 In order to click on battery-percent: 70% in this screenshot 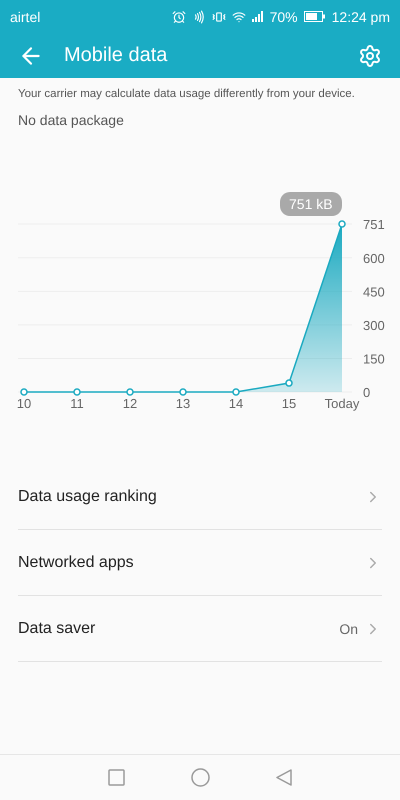, I will do `click(284, 16)`.